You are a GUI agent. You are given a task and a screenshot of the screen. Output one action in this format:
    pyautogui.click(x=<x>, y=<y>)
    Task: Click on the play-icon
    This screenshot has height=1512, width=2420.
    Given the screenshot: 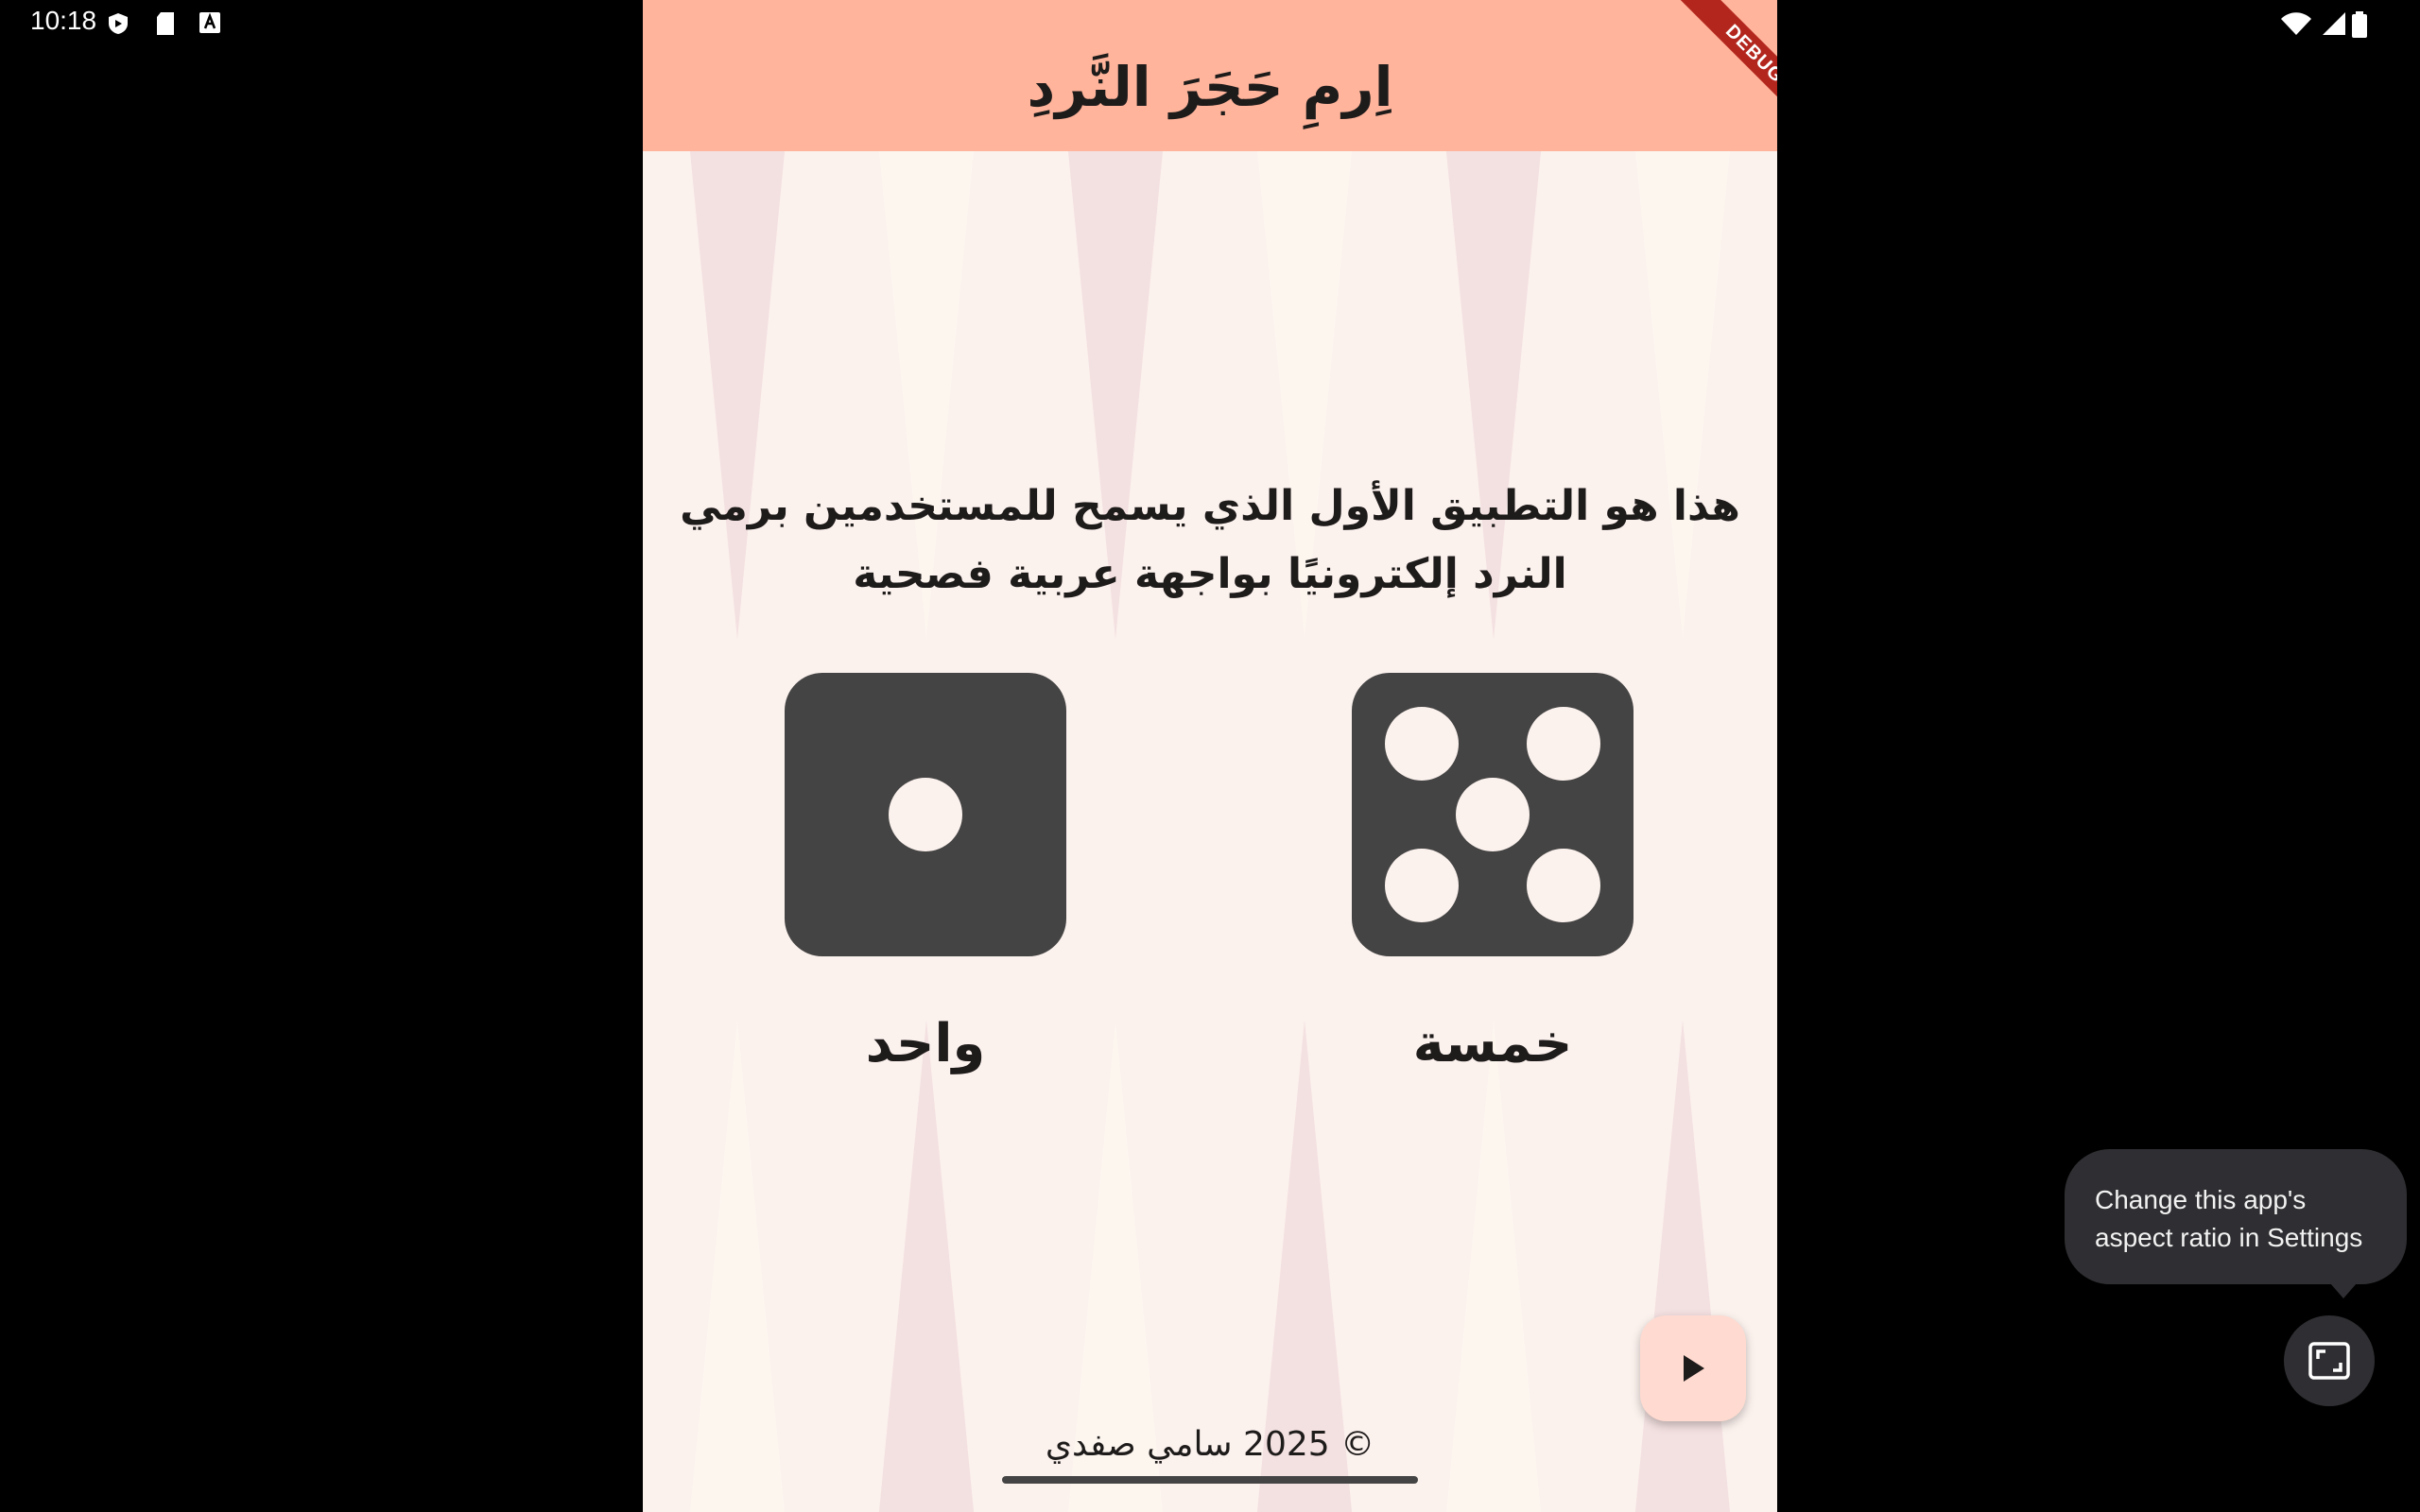 What is the action you would take?
    pyautogui.click(x=1694, y=1368)
    